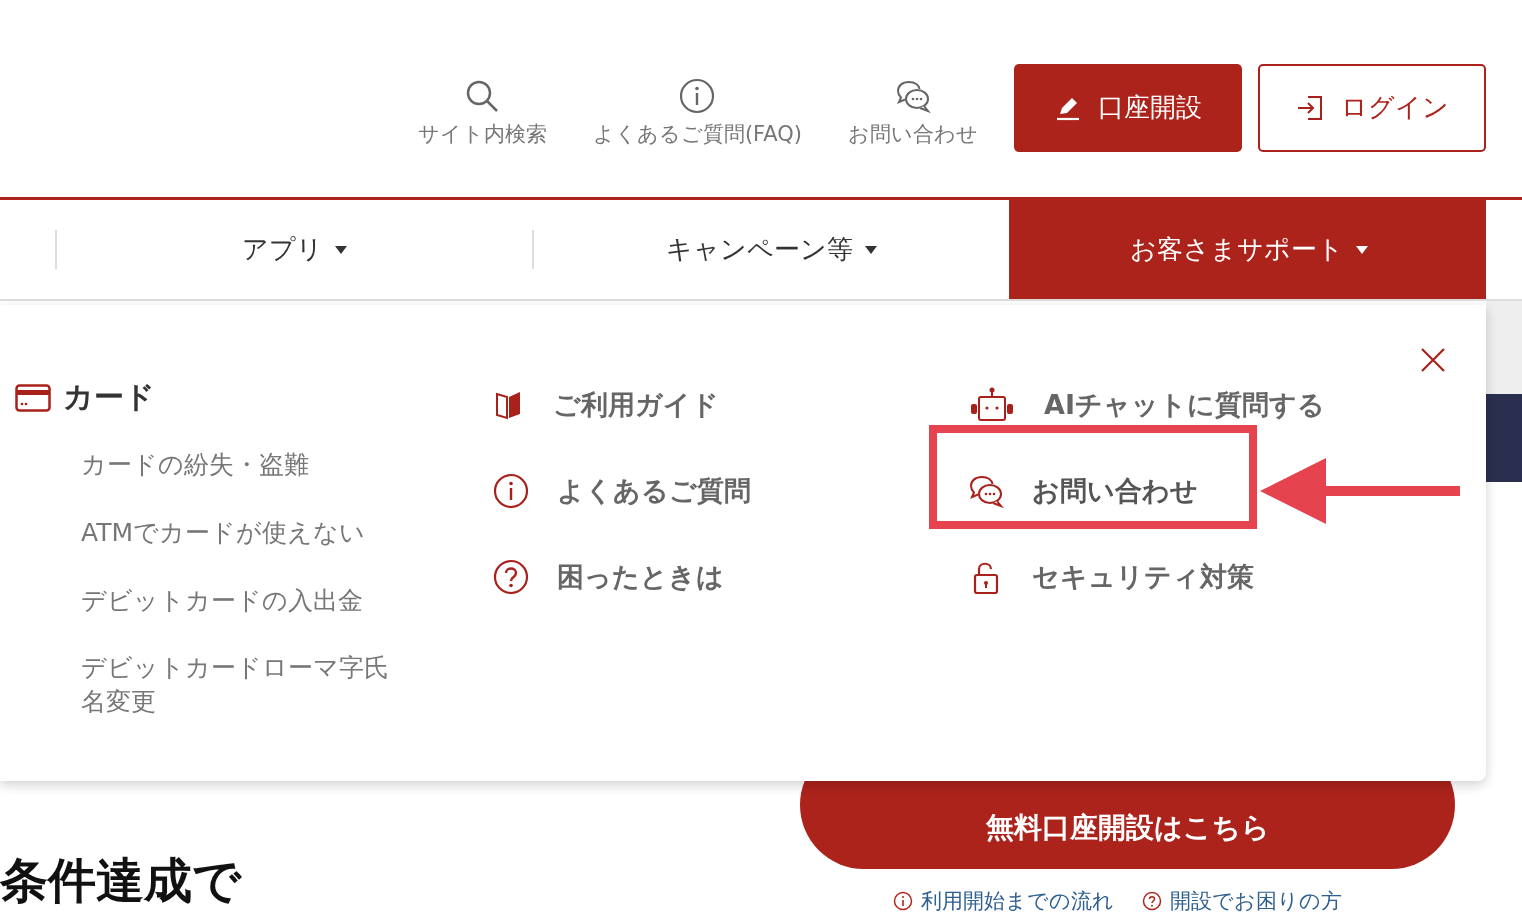  Describe the element at coordinates (1372, 107) in the screenshot. I see `login-button: ログイン` at that location.